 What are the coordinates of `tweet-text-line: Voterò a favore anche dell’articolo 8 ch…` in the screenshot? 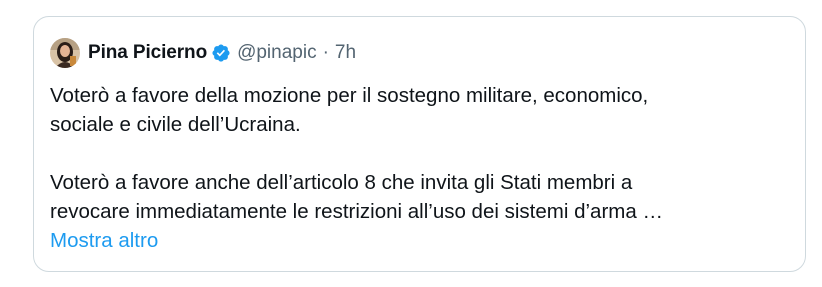 It's located at (341, 182).